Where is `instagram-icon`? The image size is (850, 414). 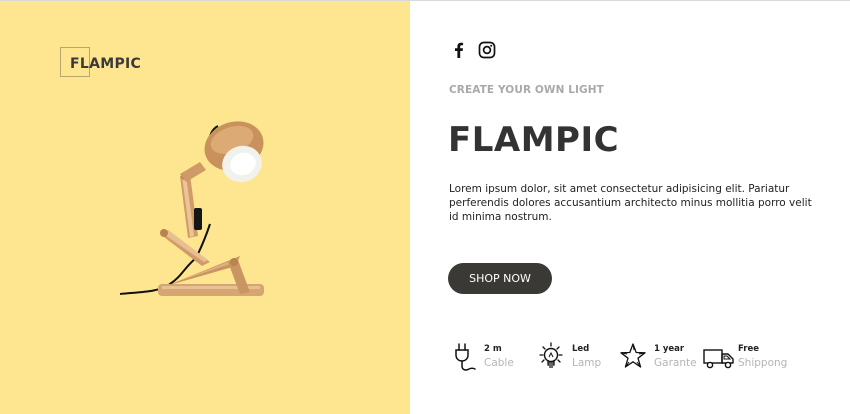 instagram-icon is located at coordinates (487, 50).